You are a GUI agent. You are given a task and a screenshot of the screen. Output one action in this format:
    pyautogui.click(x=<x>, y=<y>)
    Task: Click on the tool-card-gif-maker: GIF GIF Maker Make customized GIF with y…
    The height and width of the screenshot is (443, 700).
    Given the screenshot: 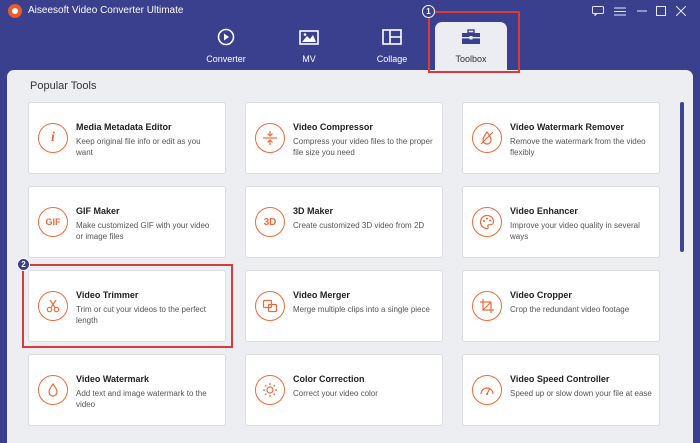 What is the action you would take?
    pyautogui.click(x=127, y=222)
    